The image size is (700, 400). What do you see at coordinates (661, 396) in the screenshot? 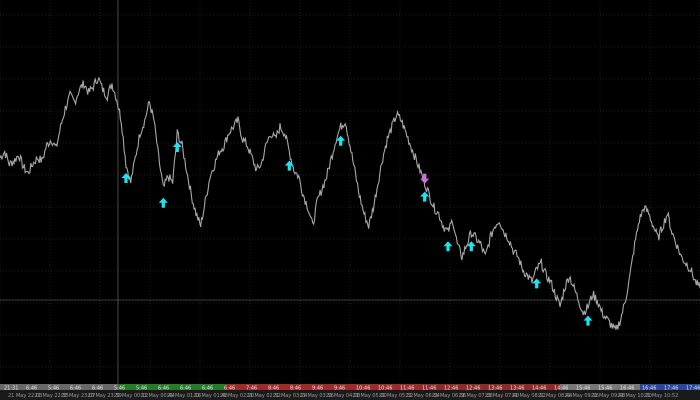
I see `x-tick-label: 21 May 10:52` at bounding box center [661, 396].